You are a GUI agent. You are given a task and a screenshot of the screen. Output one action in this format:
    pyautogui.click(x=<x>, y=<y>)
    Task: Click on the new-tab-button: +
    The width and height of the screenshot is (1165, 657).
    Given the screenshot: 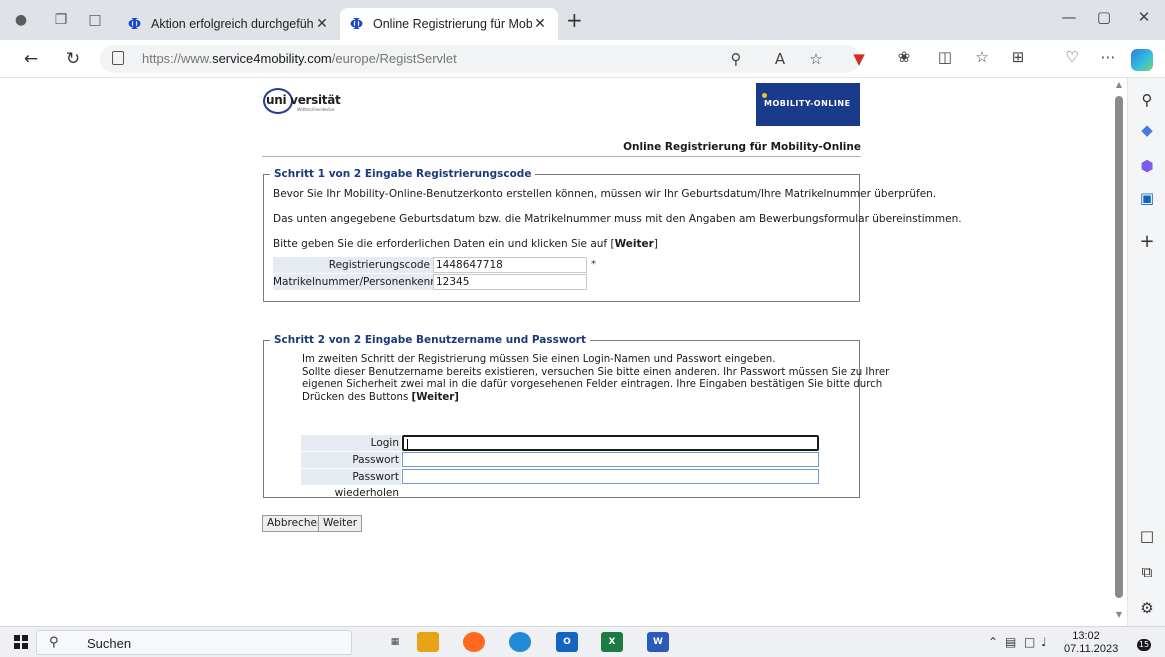 What is the action you would take?
    pyautogui.click(x=574, y=20)
    